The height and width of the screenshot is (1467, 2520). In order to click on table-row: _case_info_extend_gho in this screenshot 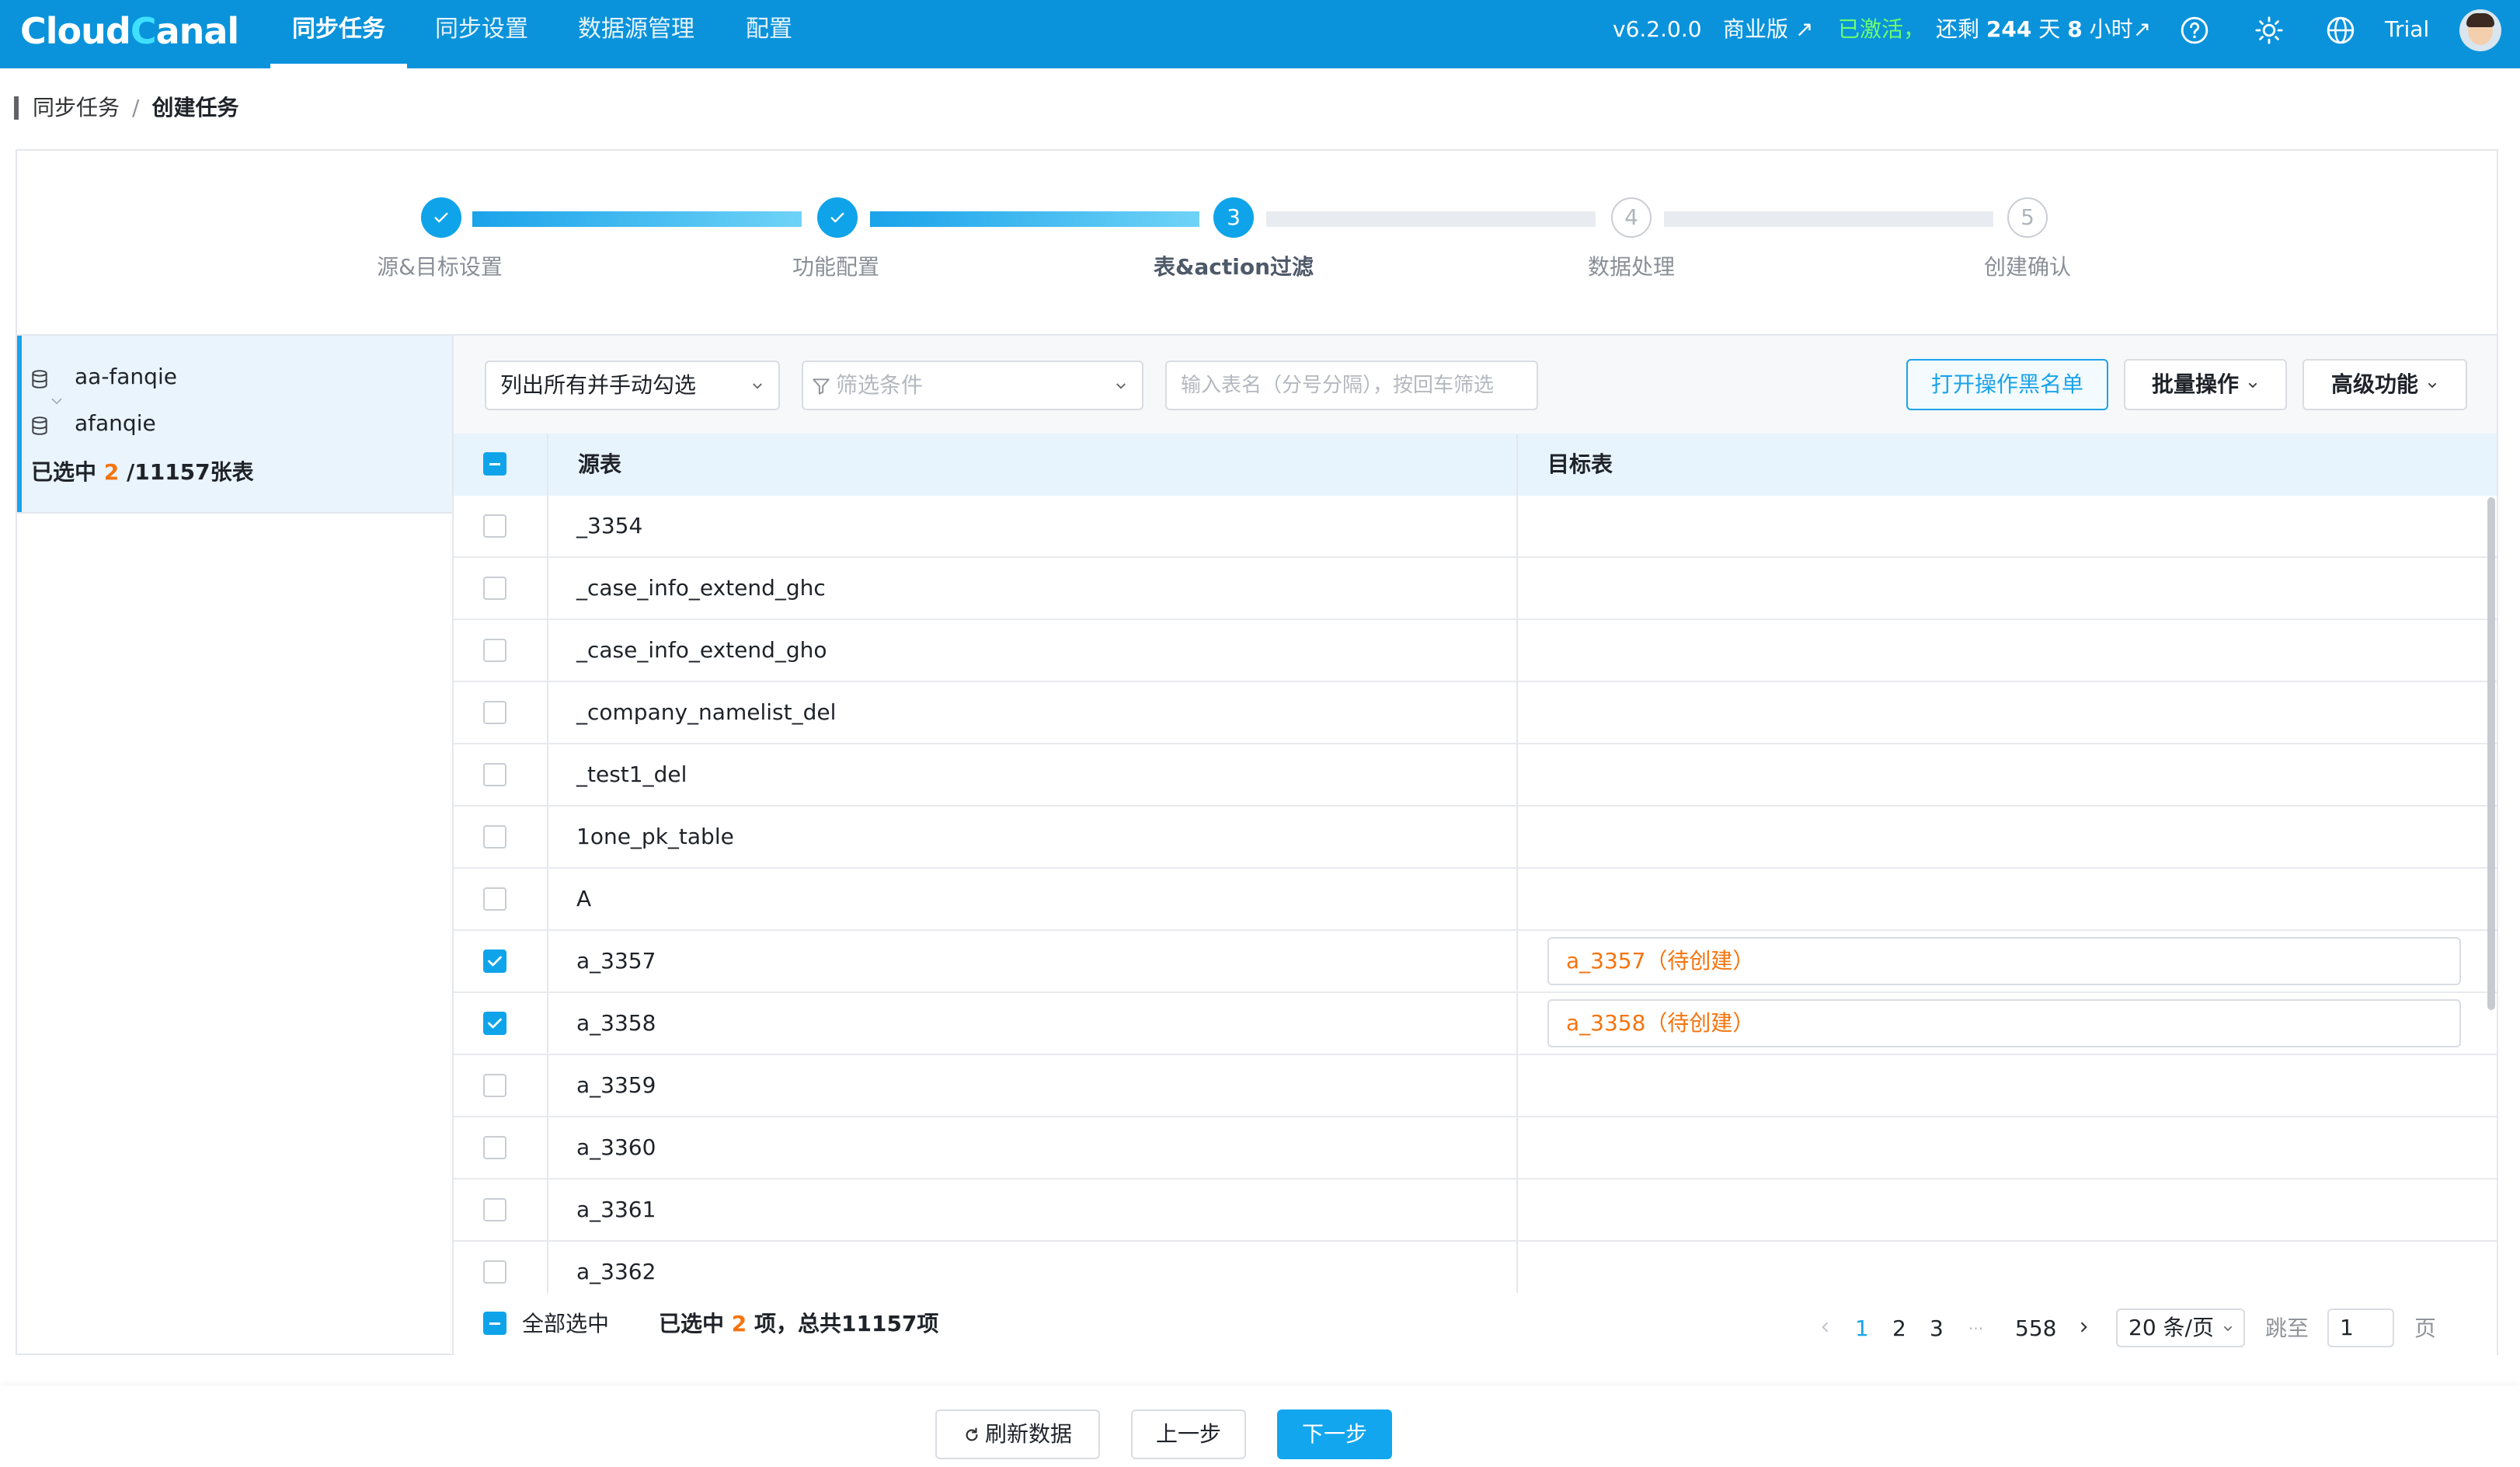, I will do `click(1475, 651)`.